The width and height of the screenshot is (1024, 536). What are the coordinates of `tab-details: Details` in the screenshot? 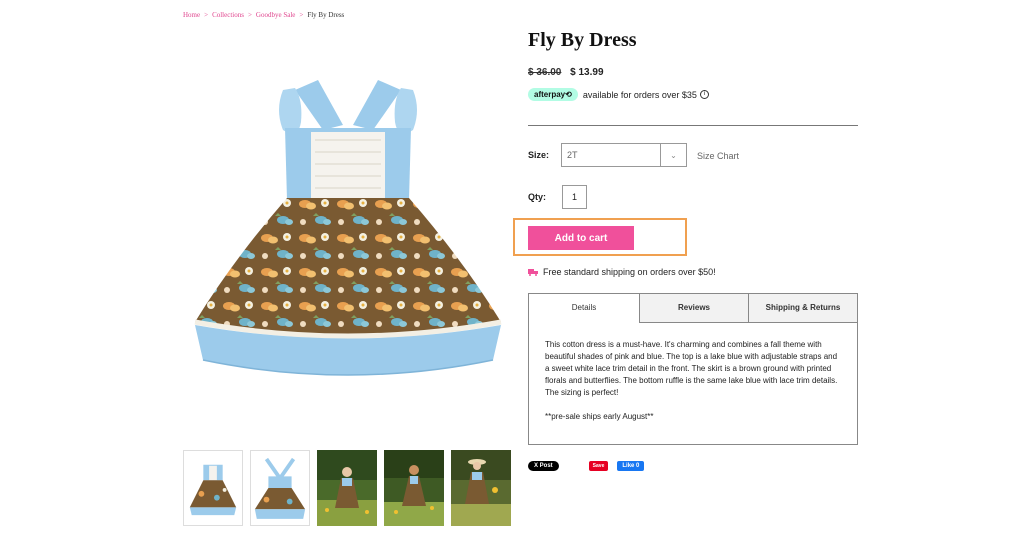 It's located at (584, 308).